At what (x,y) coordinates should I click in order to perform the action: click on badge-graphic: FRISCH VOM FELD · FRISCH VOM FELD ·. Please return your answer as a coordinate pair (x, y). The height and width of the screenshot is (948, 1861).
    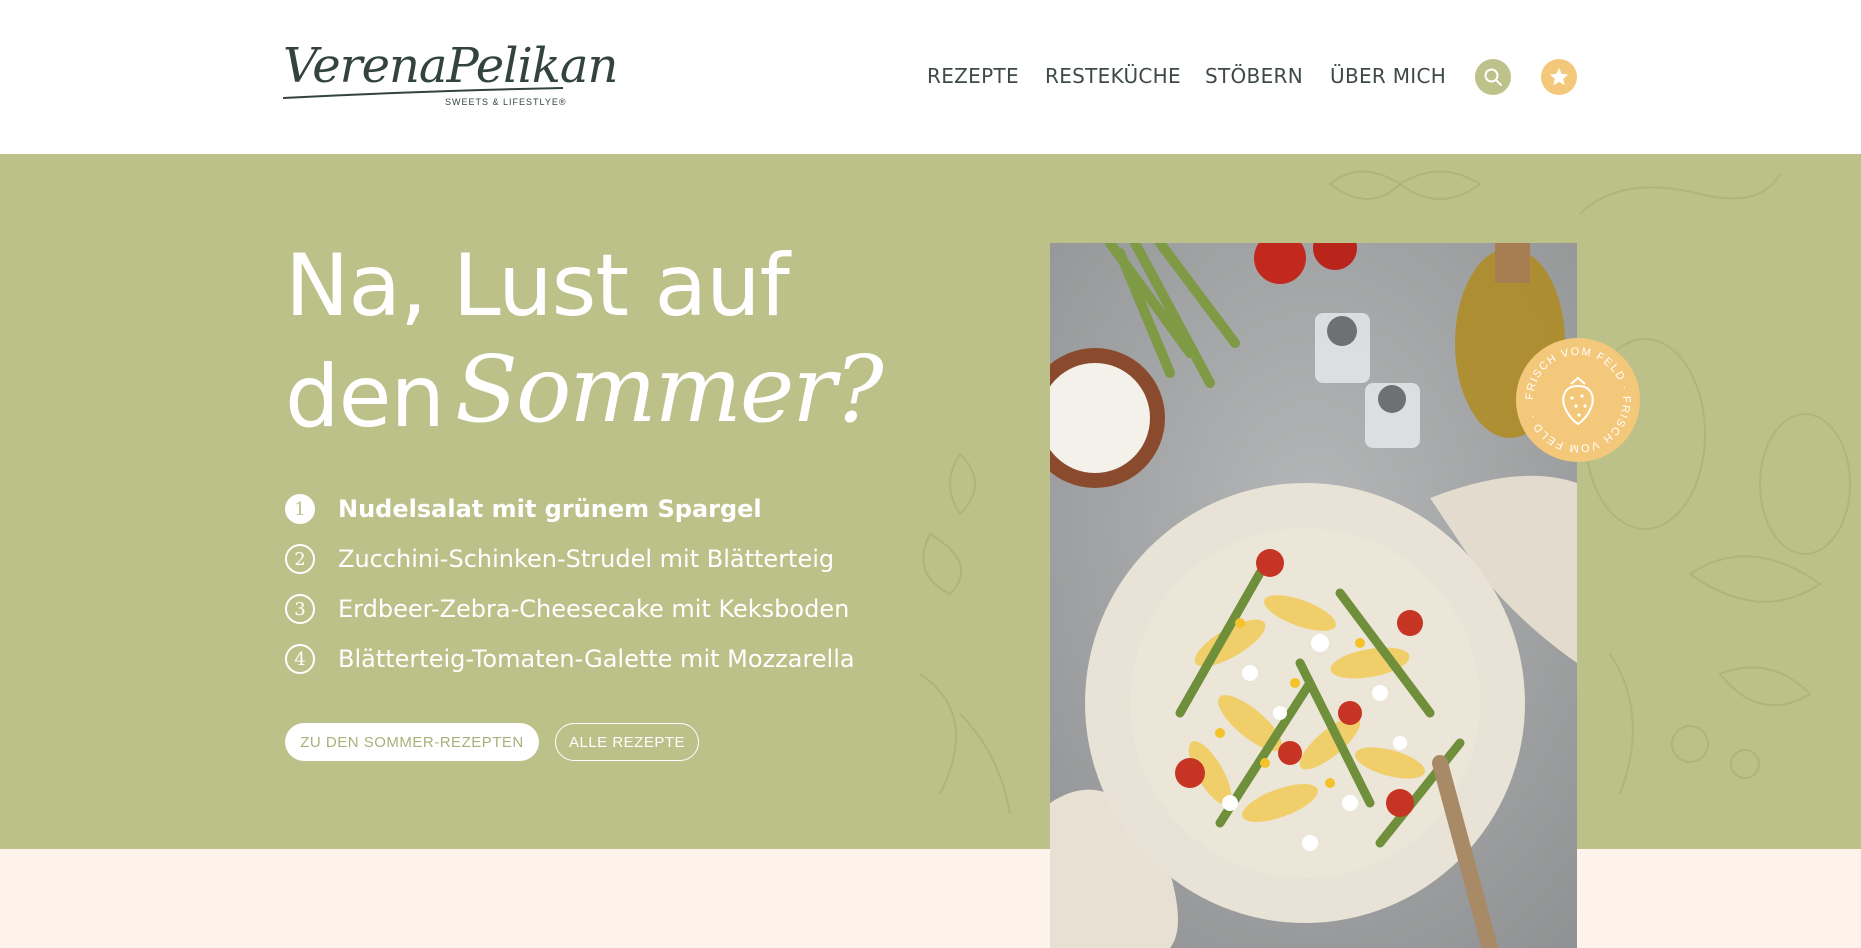
    Looking at the image, I should click on (1578, 400).